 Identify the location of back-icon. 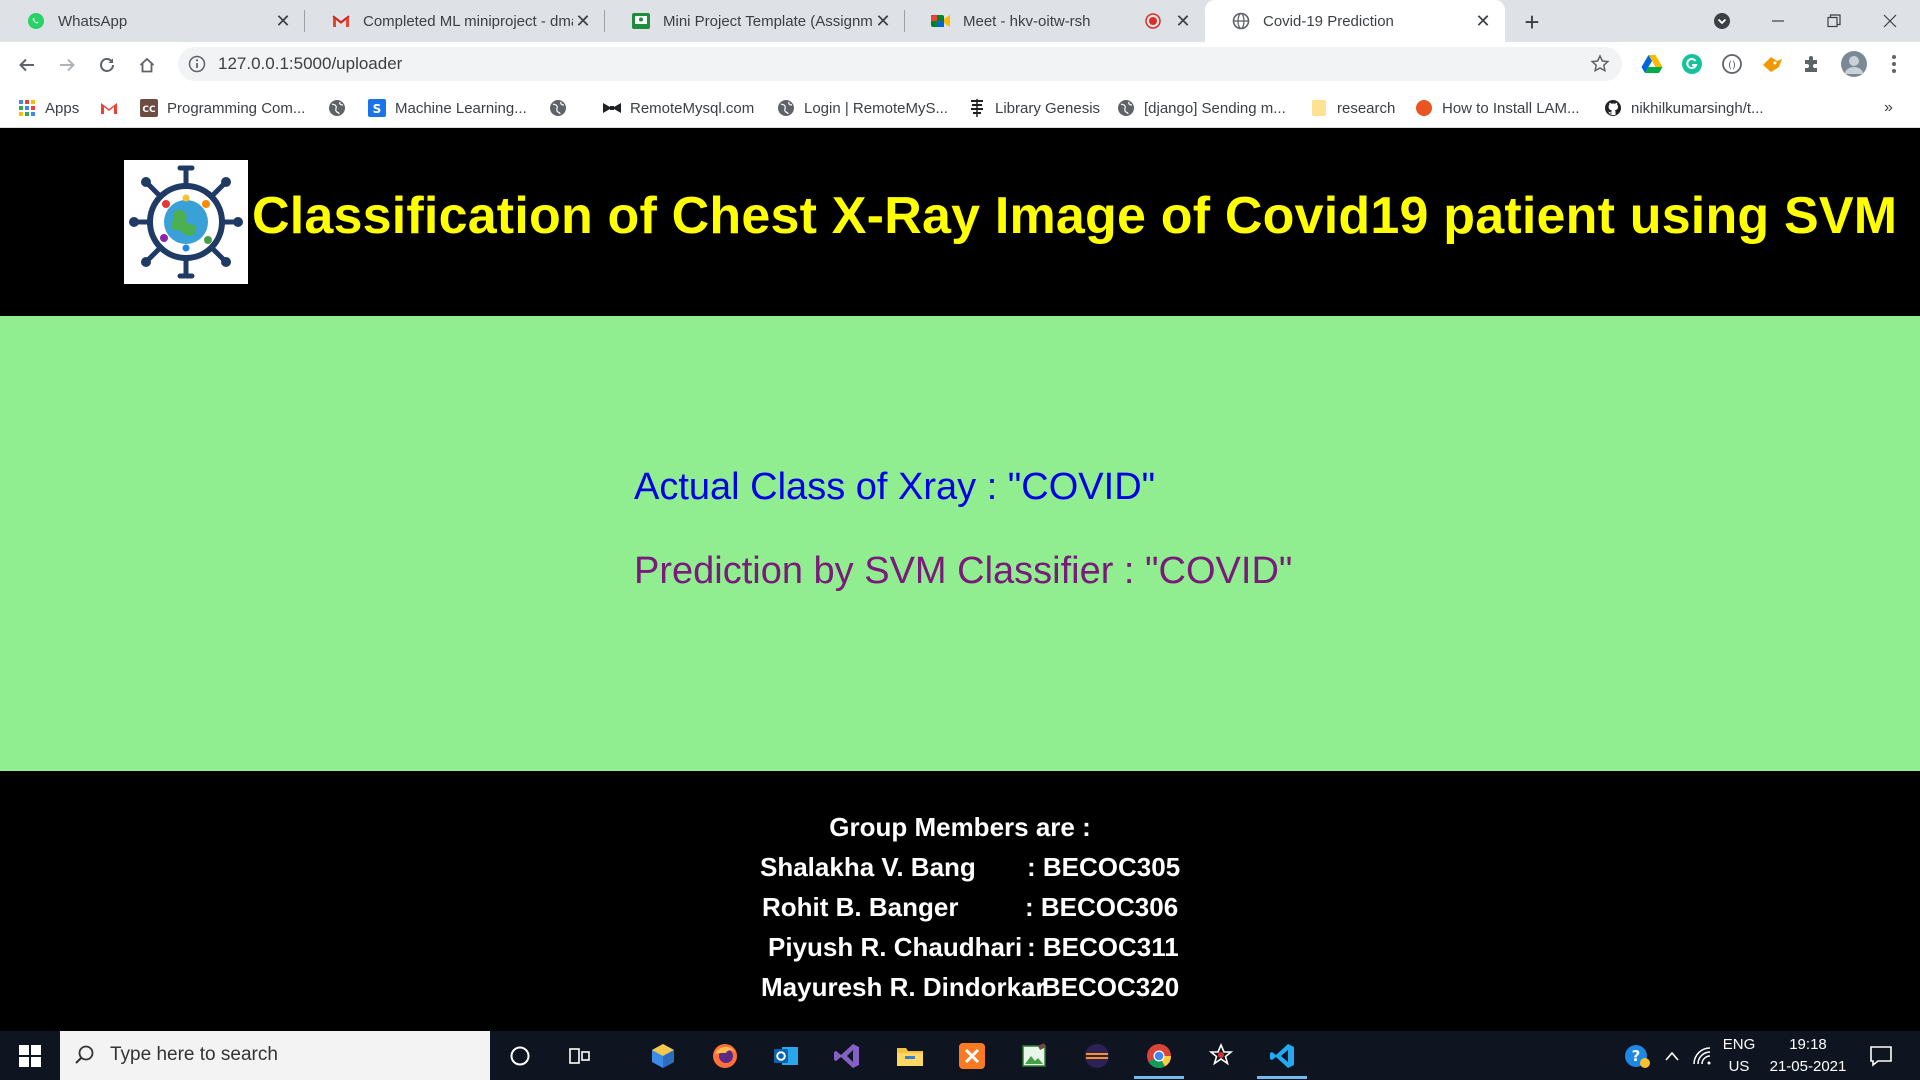
(27, 65).